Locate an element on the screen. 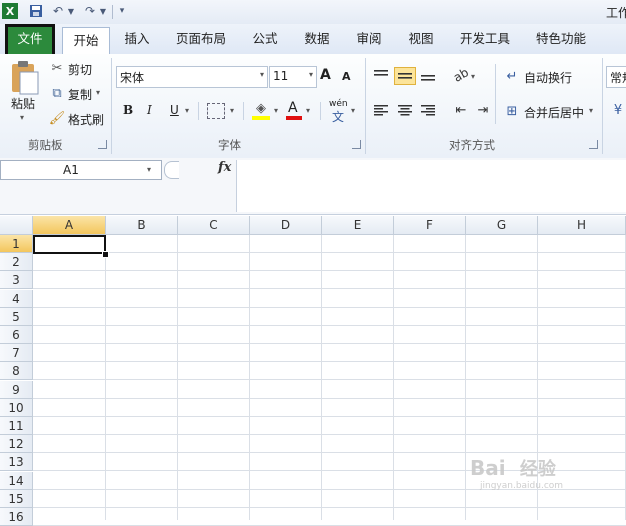 The height and width of the screenshot is (526, 626). row-header-2: 2 is located at coordinates (16, 262).